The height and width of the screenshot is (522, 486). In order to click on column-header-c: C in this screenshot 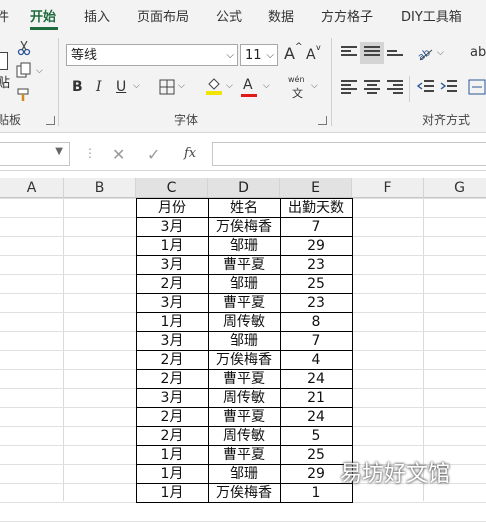, I will do `click(172, 188)`.